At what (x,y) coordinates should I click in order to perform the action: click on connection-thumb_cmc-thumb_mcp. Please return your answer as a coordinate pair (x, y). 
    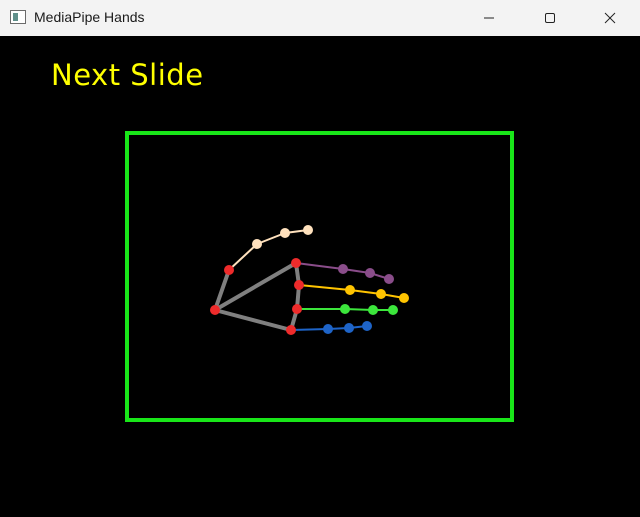
    Looking at the image, I should click on (243, 257).